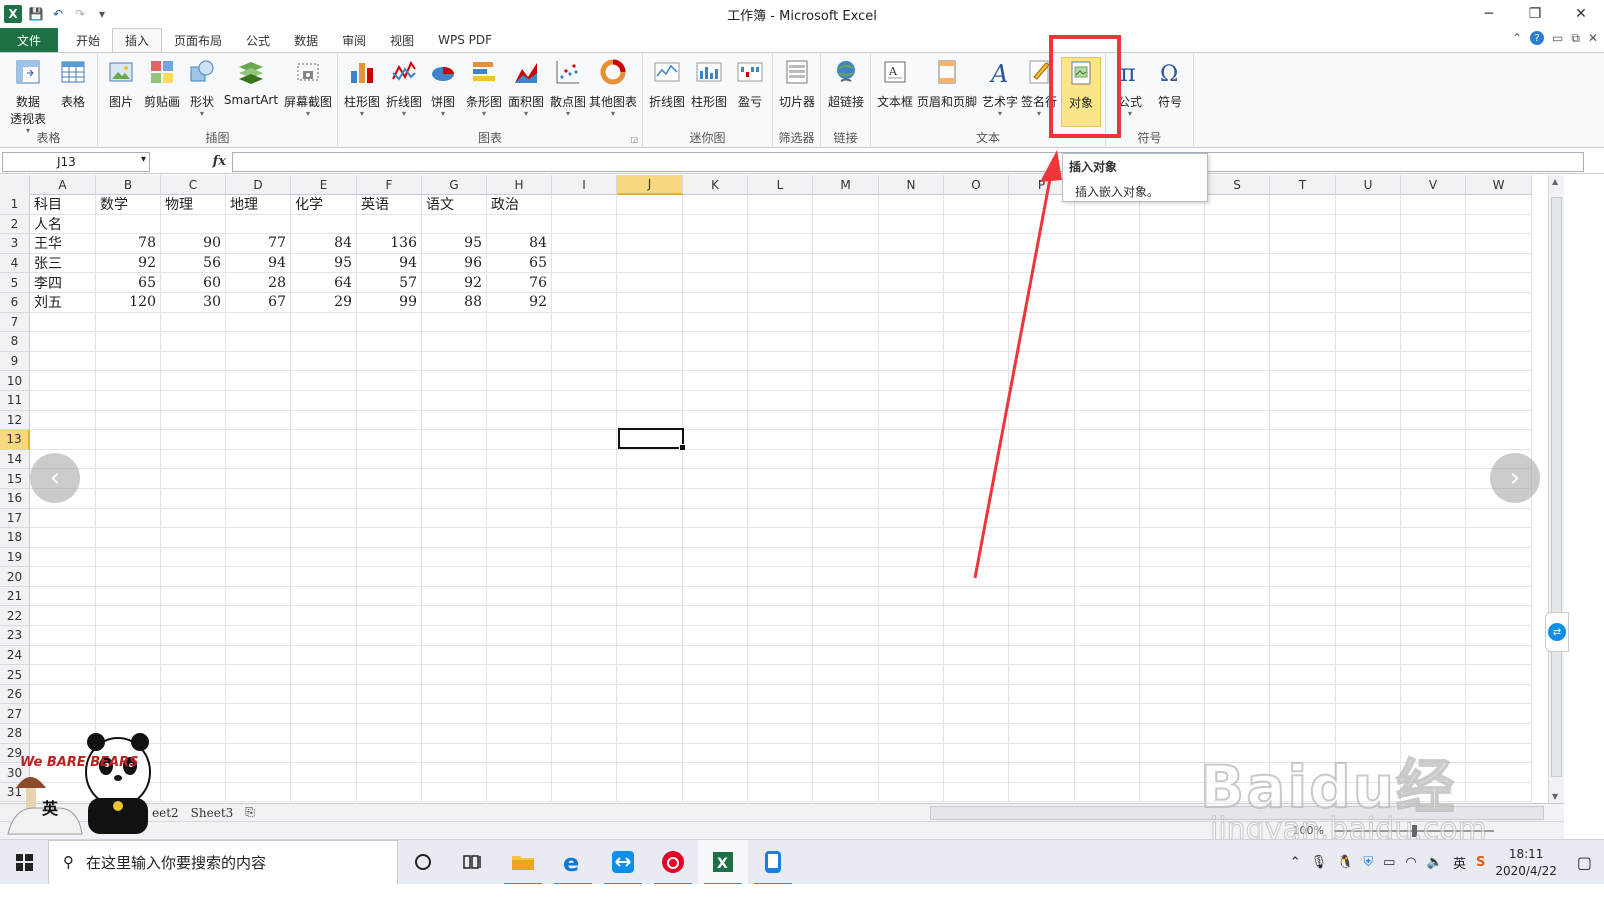 The width and height of the screenshot is (1604, 904). I want to click on cell-f27, so click(389, 714).